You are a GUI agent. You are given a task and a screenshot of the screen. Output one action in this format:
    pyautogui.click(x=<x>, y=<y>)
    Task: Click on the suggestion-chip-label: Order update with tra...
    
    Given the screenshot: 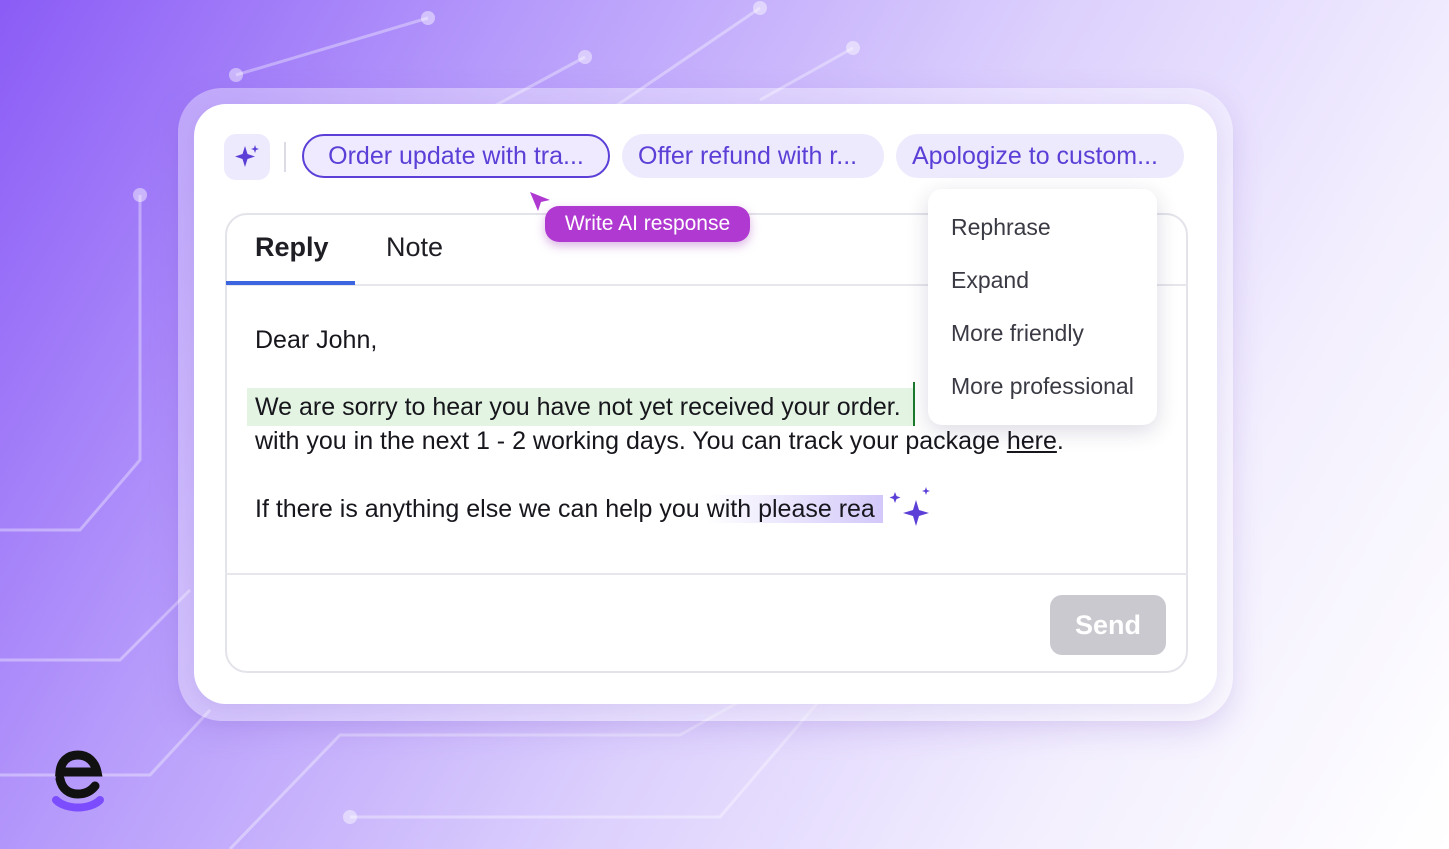 What is the action you would take?
    pyautogui.click(x=456, y=155)
    